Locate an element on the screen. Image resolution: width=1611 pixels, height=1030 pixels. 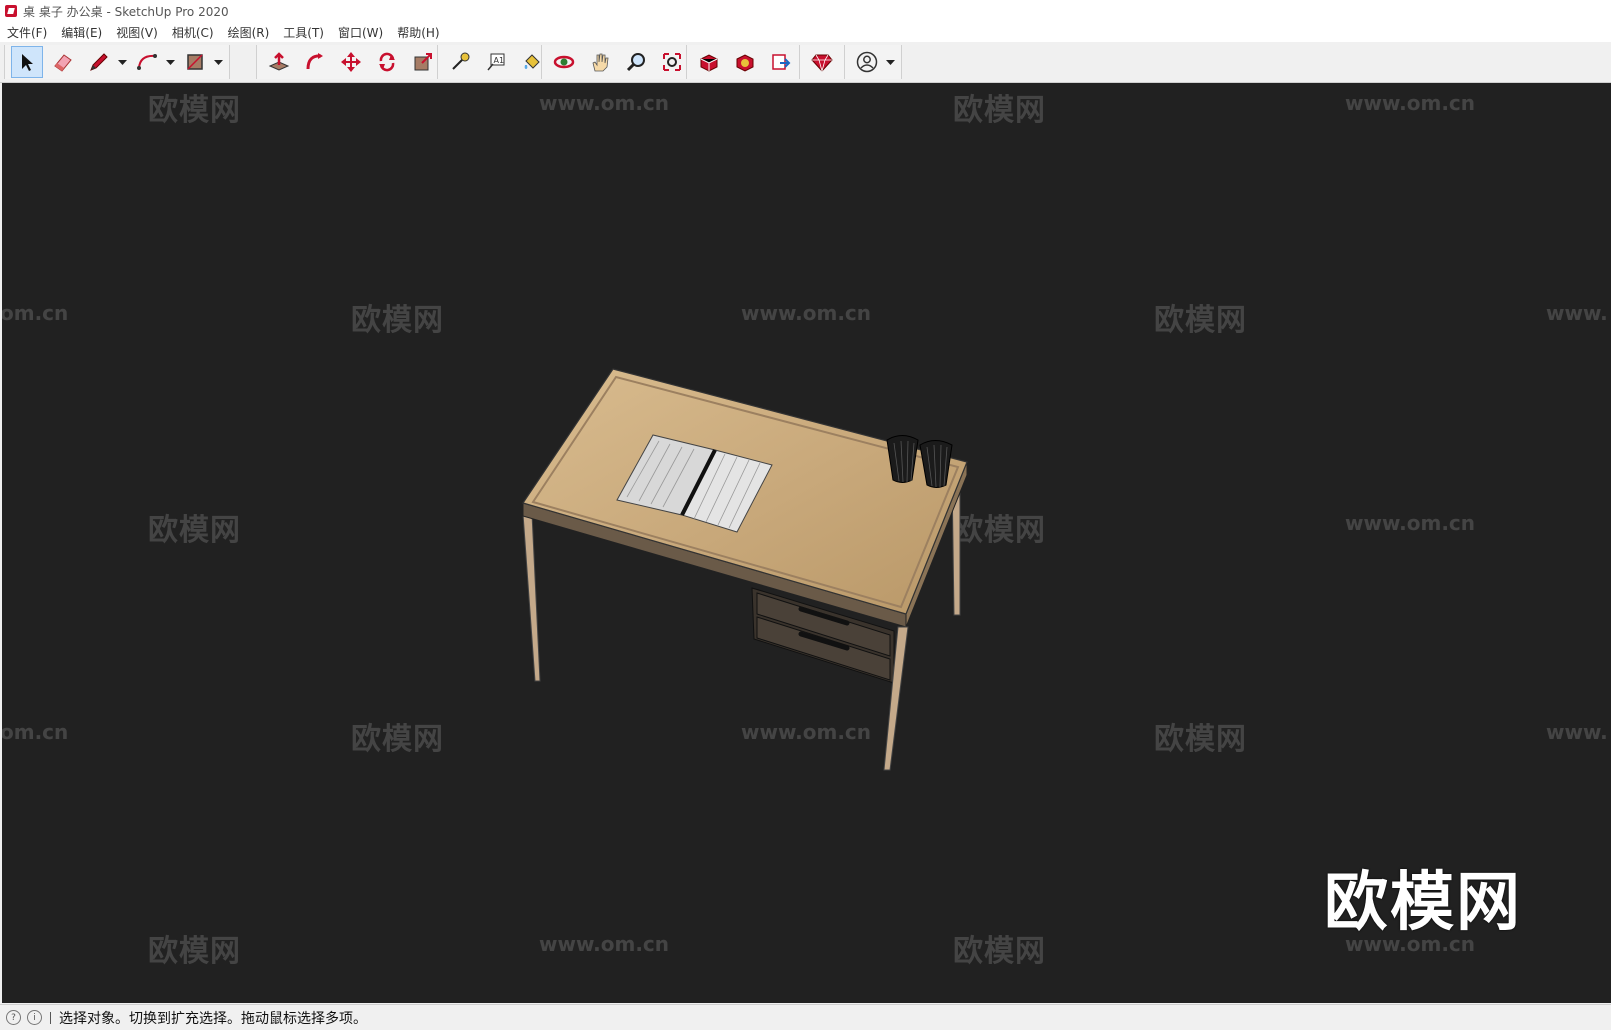
push-pull-icon is located at coordinates (279, 61).